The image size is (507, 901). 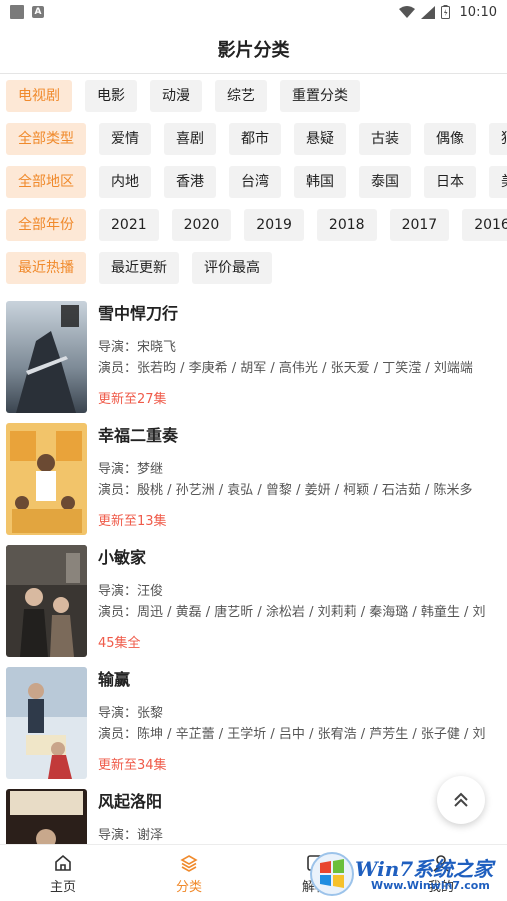 What do you see at coordinates (450, 182) in the screenshot?
I see `chip-region-japan: 日本` at bounding box center [450, 182].